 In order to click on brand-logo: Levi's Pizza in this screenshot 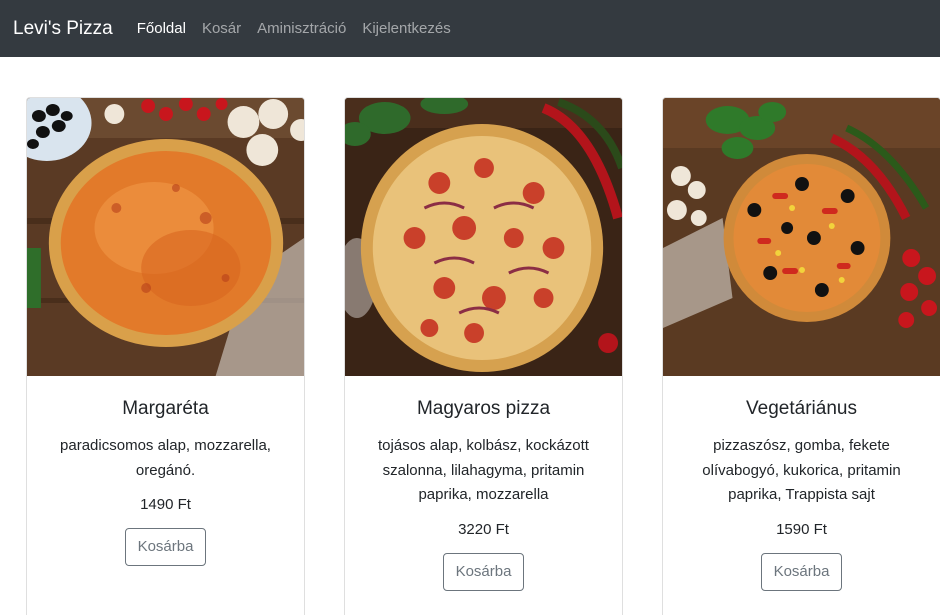, I will do `click(63, 28)`.